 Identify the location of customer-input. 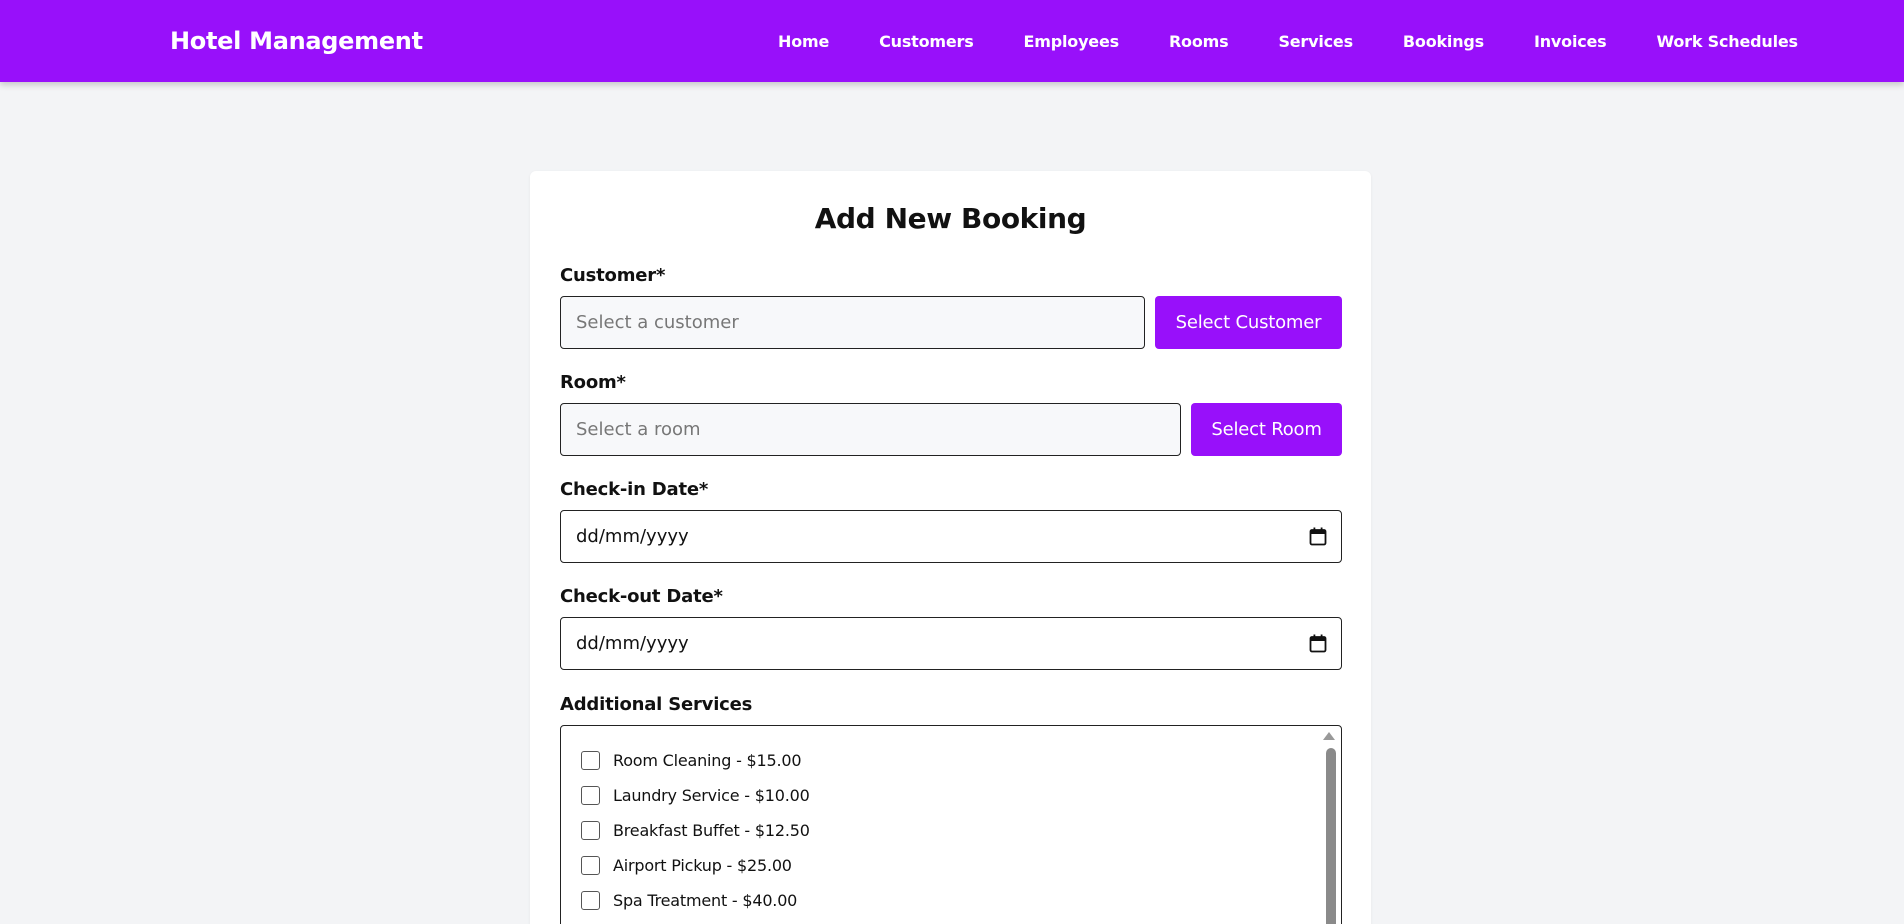
(852, 322).